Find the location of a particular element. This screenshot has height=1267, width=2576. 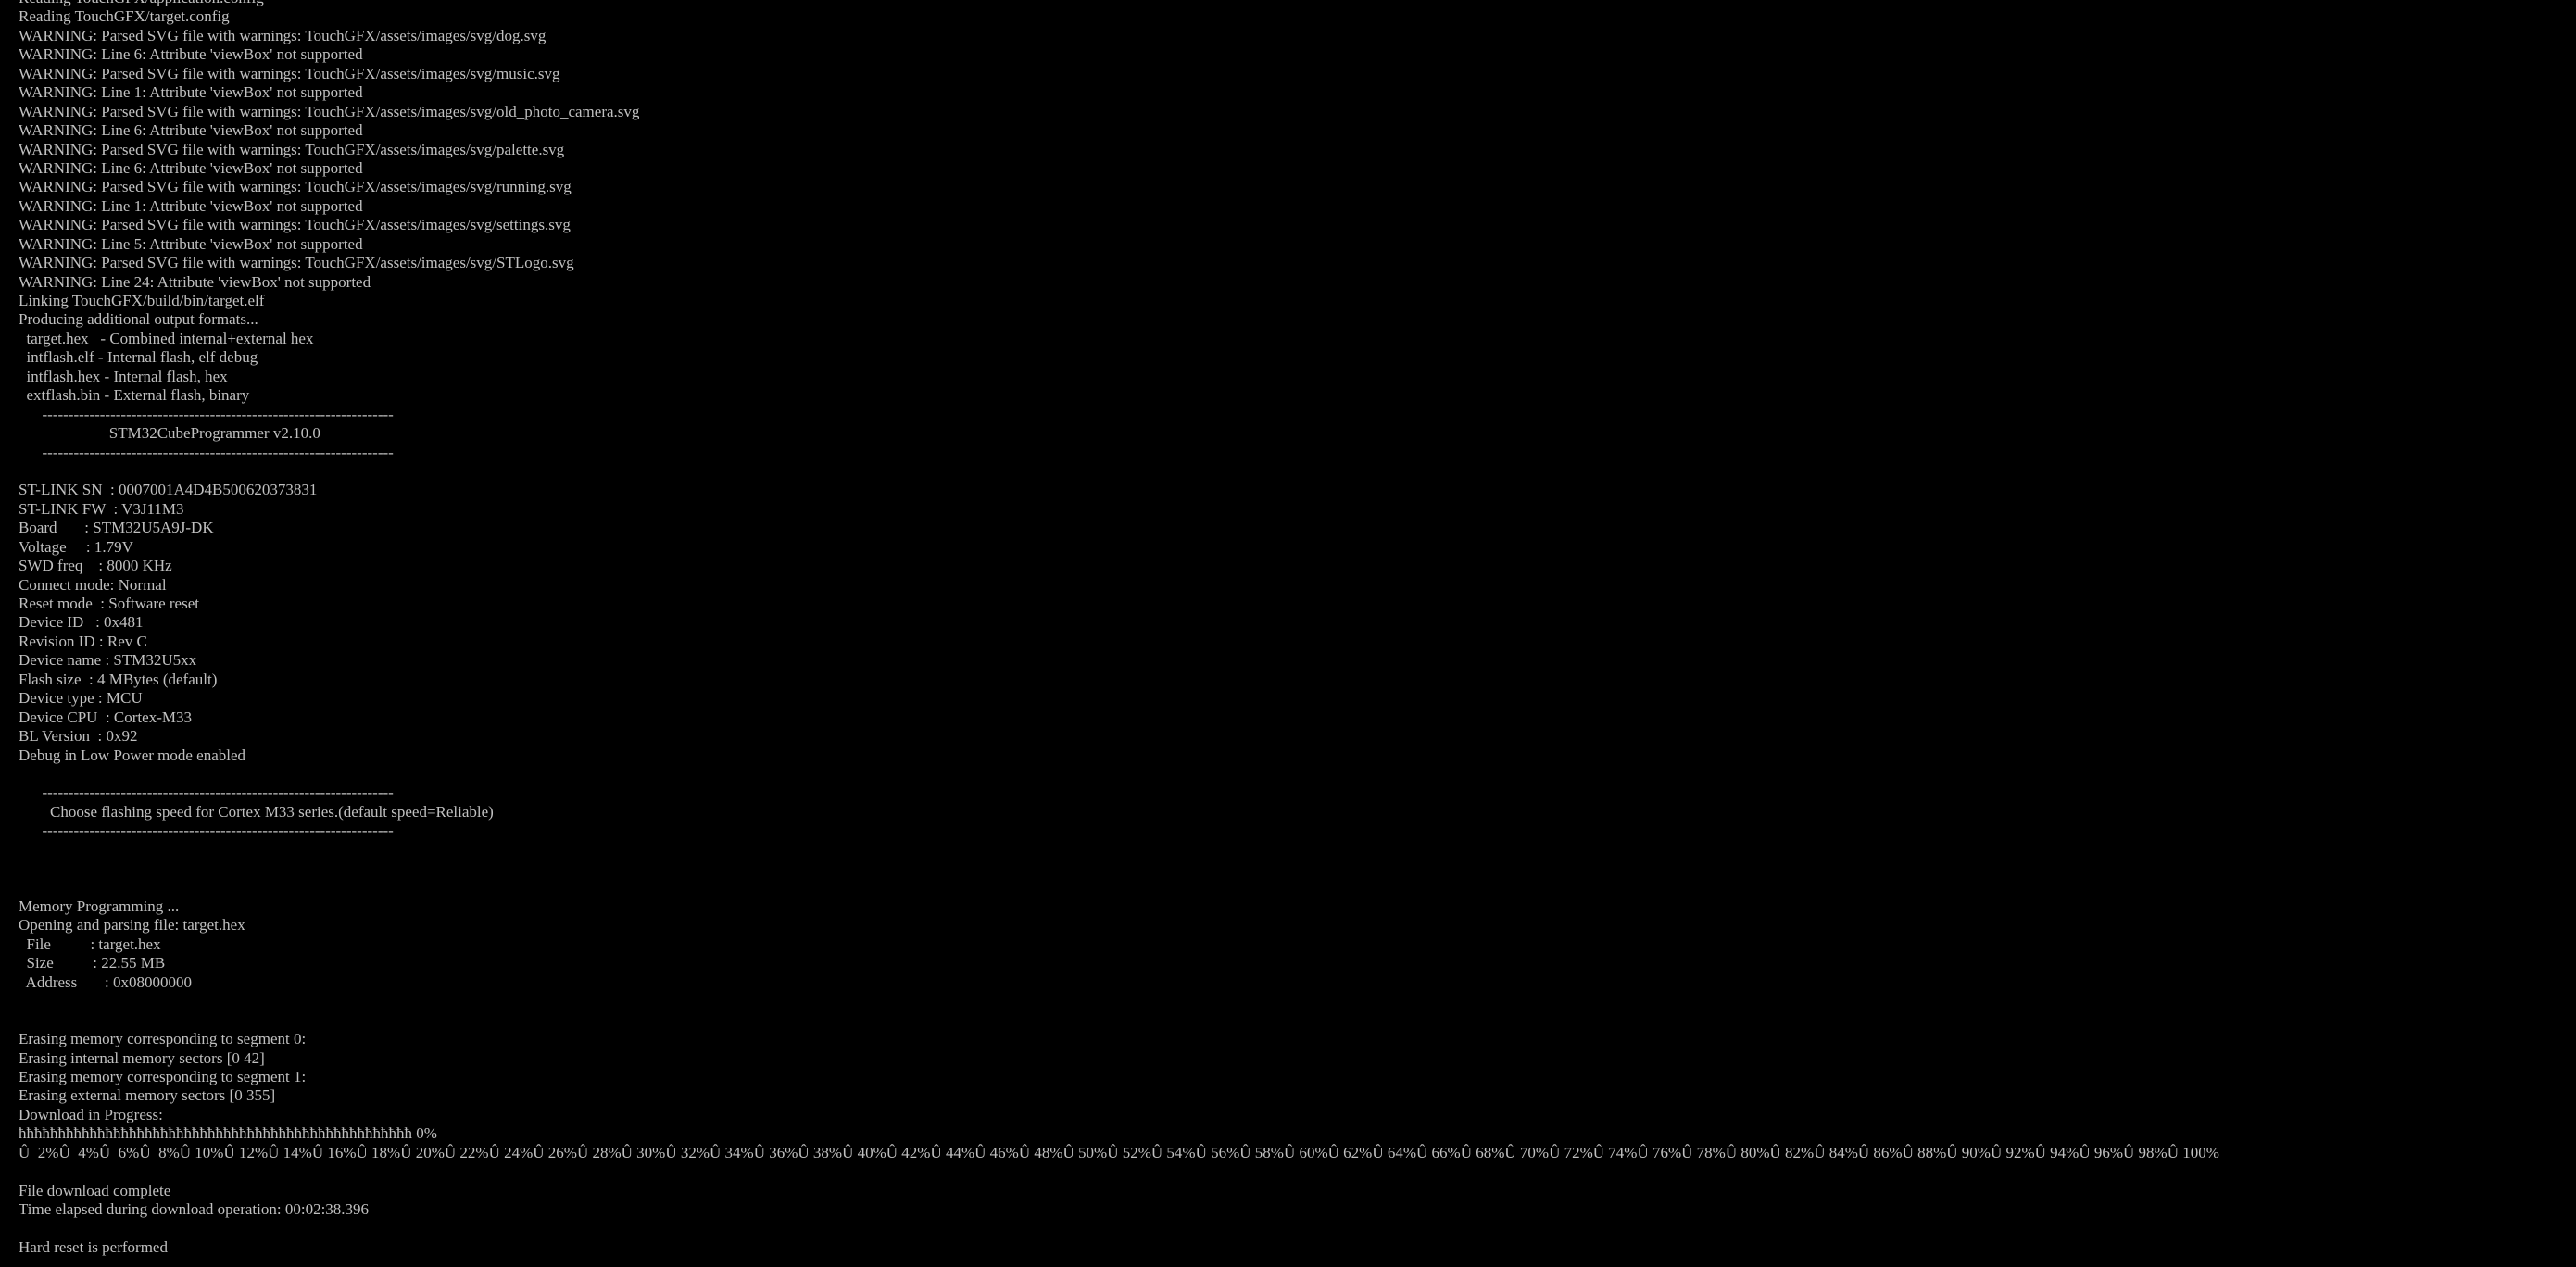

terminal-line: Linking TouchGFX/build/bin/target.elf is located at coordinates (142, 300).